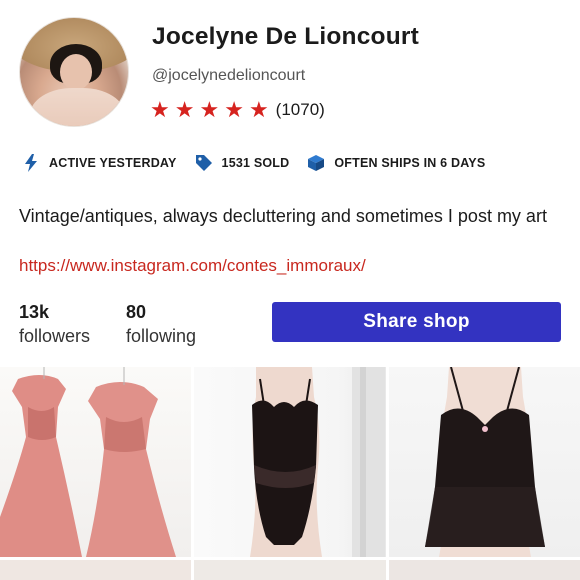 The width and height of the screenshot is (580, 580). I want to click on badge-active: ACTIVE YESTERDAY, so click(99, 163).